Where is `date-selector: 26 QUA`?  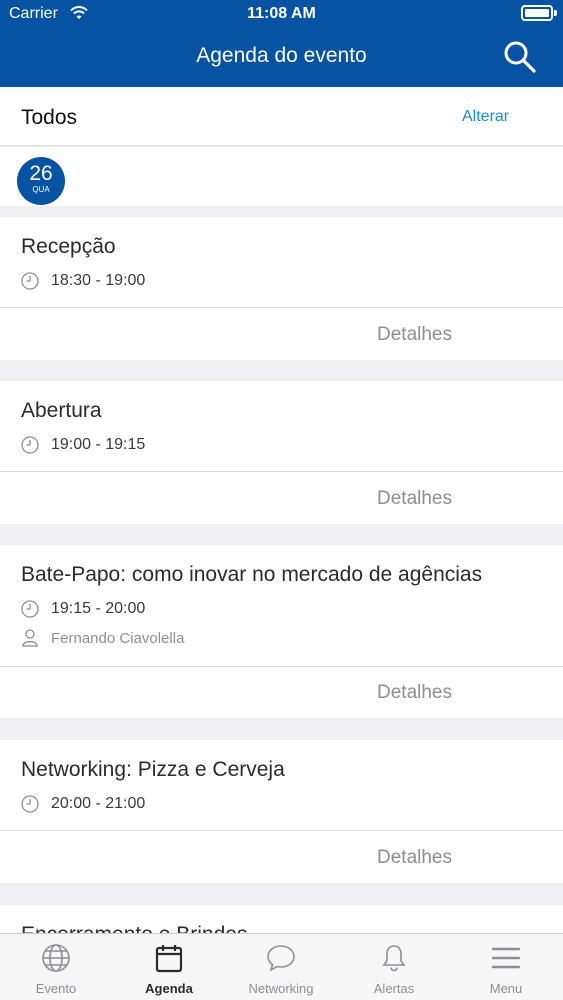
date-selector: 26 QUA is located at coordinates (281, 176).